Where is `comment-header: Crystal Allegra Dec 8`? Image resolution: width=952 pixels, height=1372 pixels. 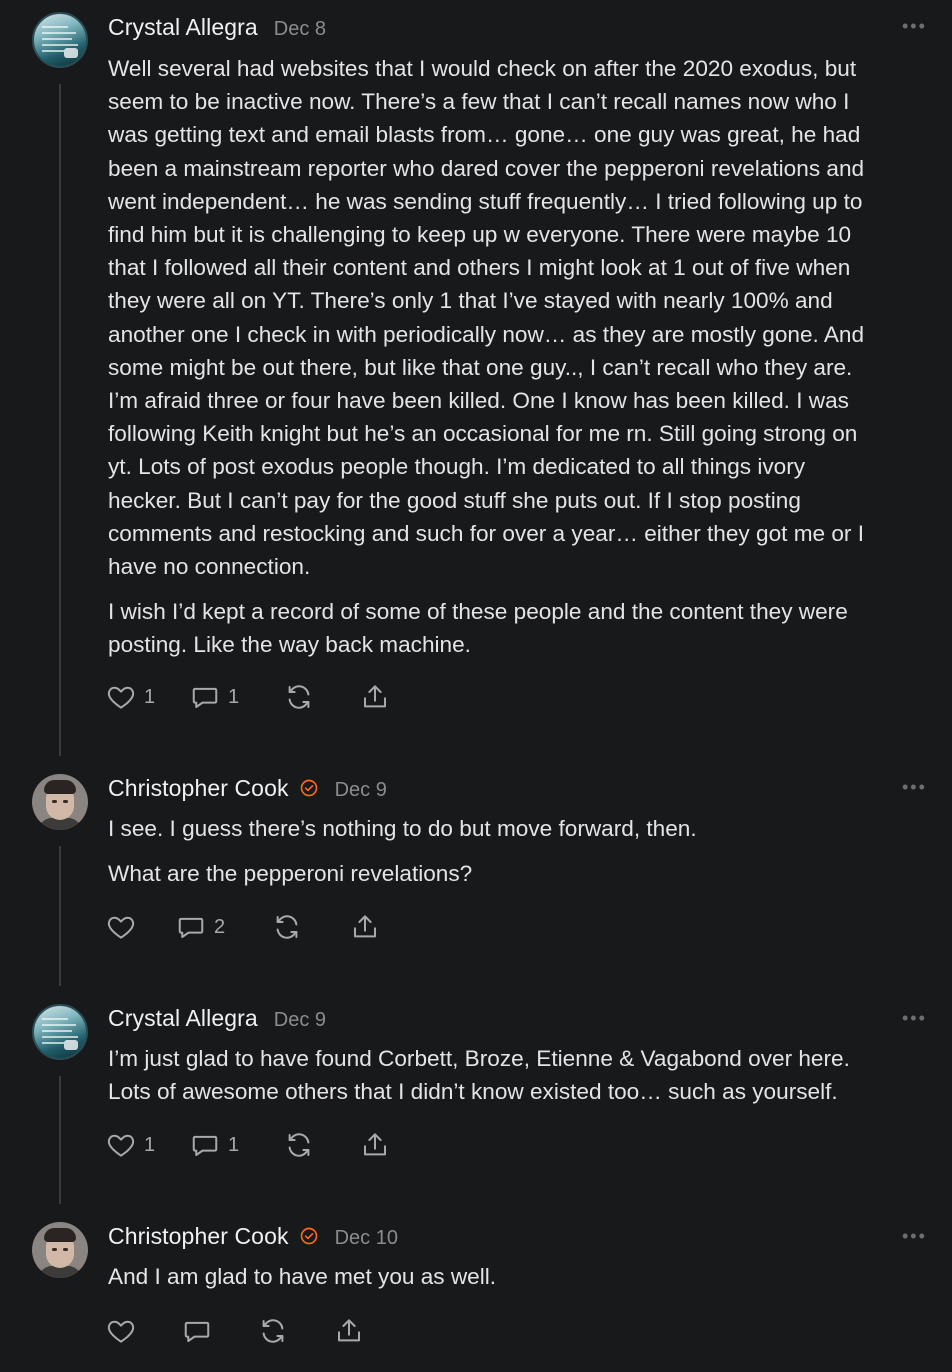 comment-header: Crystal Allegra Dec 8 is located at coordinates (217, 27).